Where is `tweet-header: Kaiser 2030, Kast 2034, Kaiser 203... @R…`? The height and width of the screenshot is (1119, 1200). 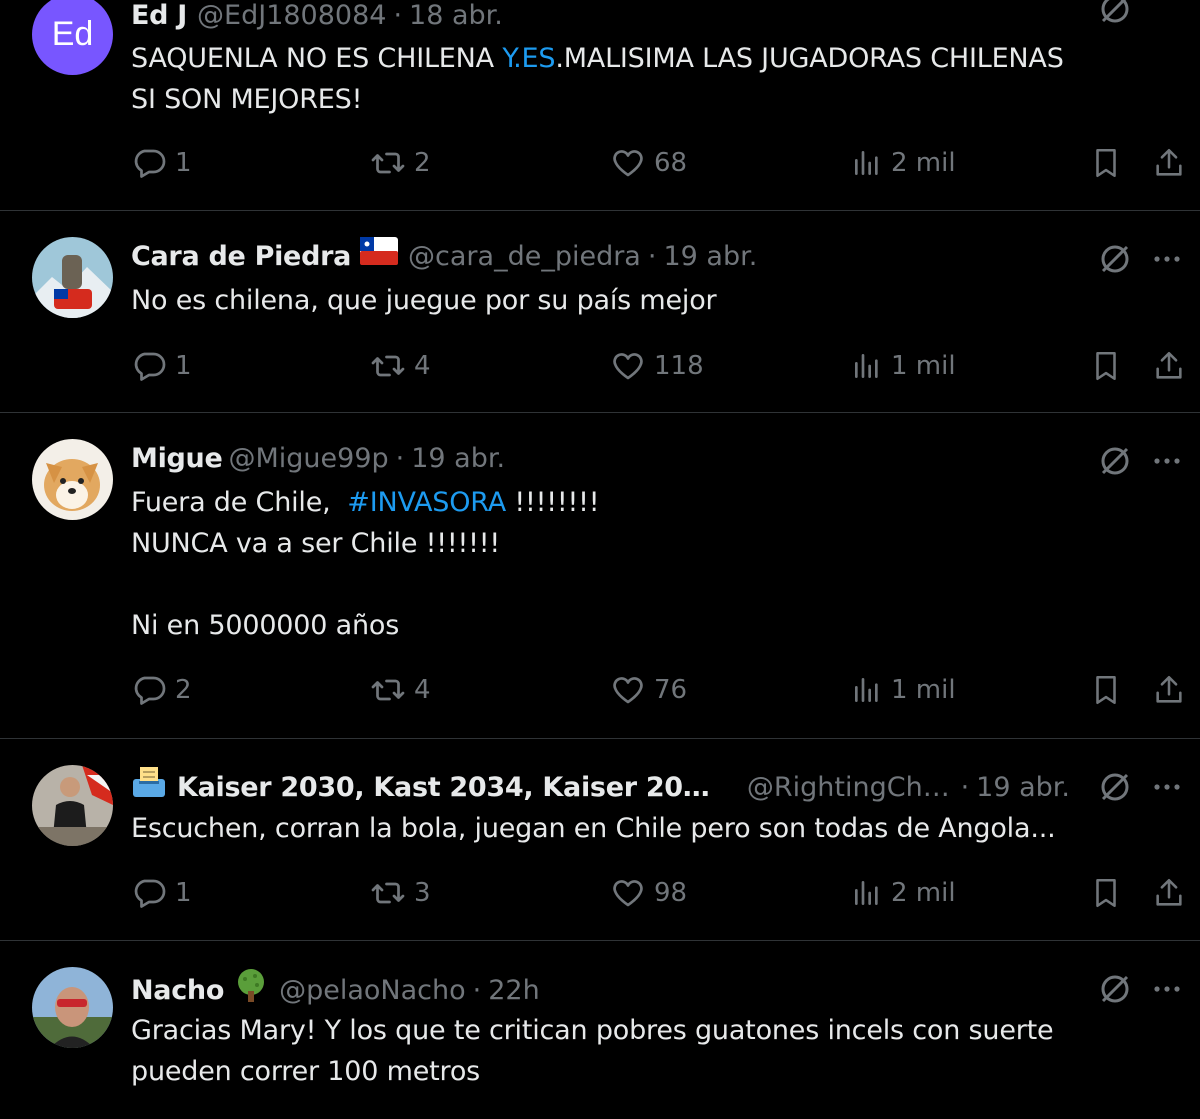 tweet-header: Kaiser 2030, Kast 2034, Kaiser 203... @R… is located at coordinates (600, 788).